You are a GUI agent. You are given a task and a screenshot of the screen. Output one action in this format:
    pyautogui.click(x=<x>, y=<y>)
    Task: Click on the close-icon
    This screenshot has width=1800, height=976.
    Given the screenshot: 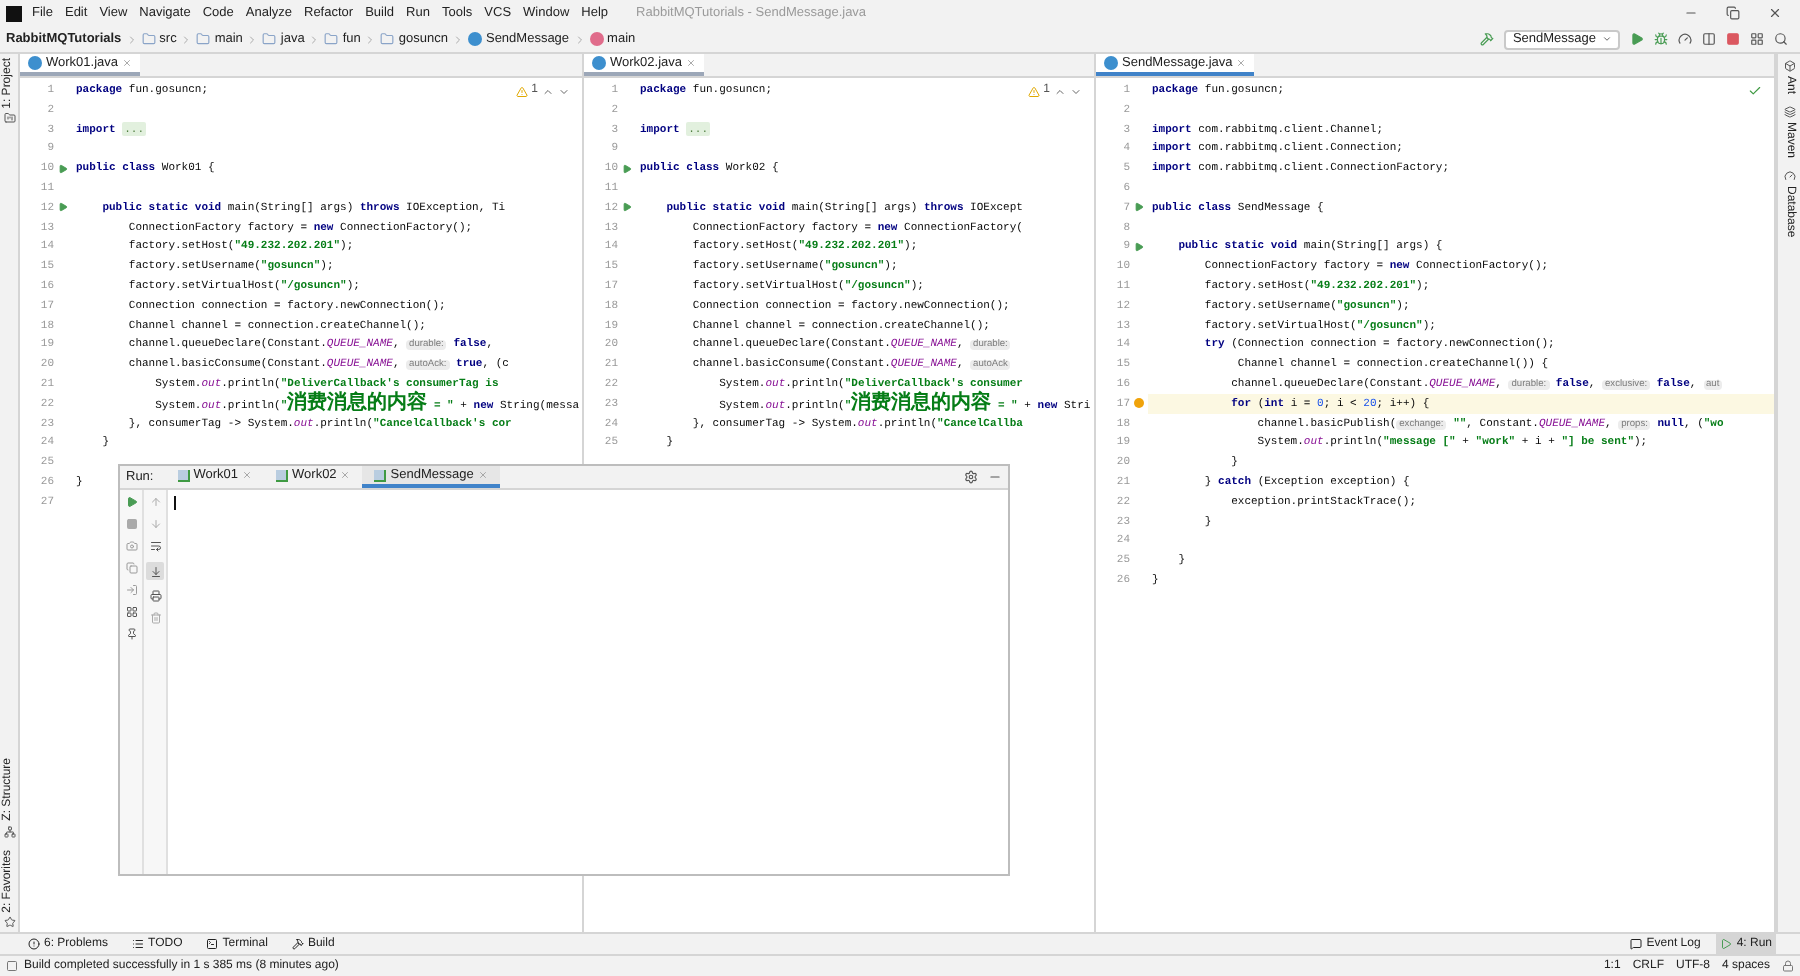 What is the action you would take?
    pyautogui.click(x=1775, y=13)
    